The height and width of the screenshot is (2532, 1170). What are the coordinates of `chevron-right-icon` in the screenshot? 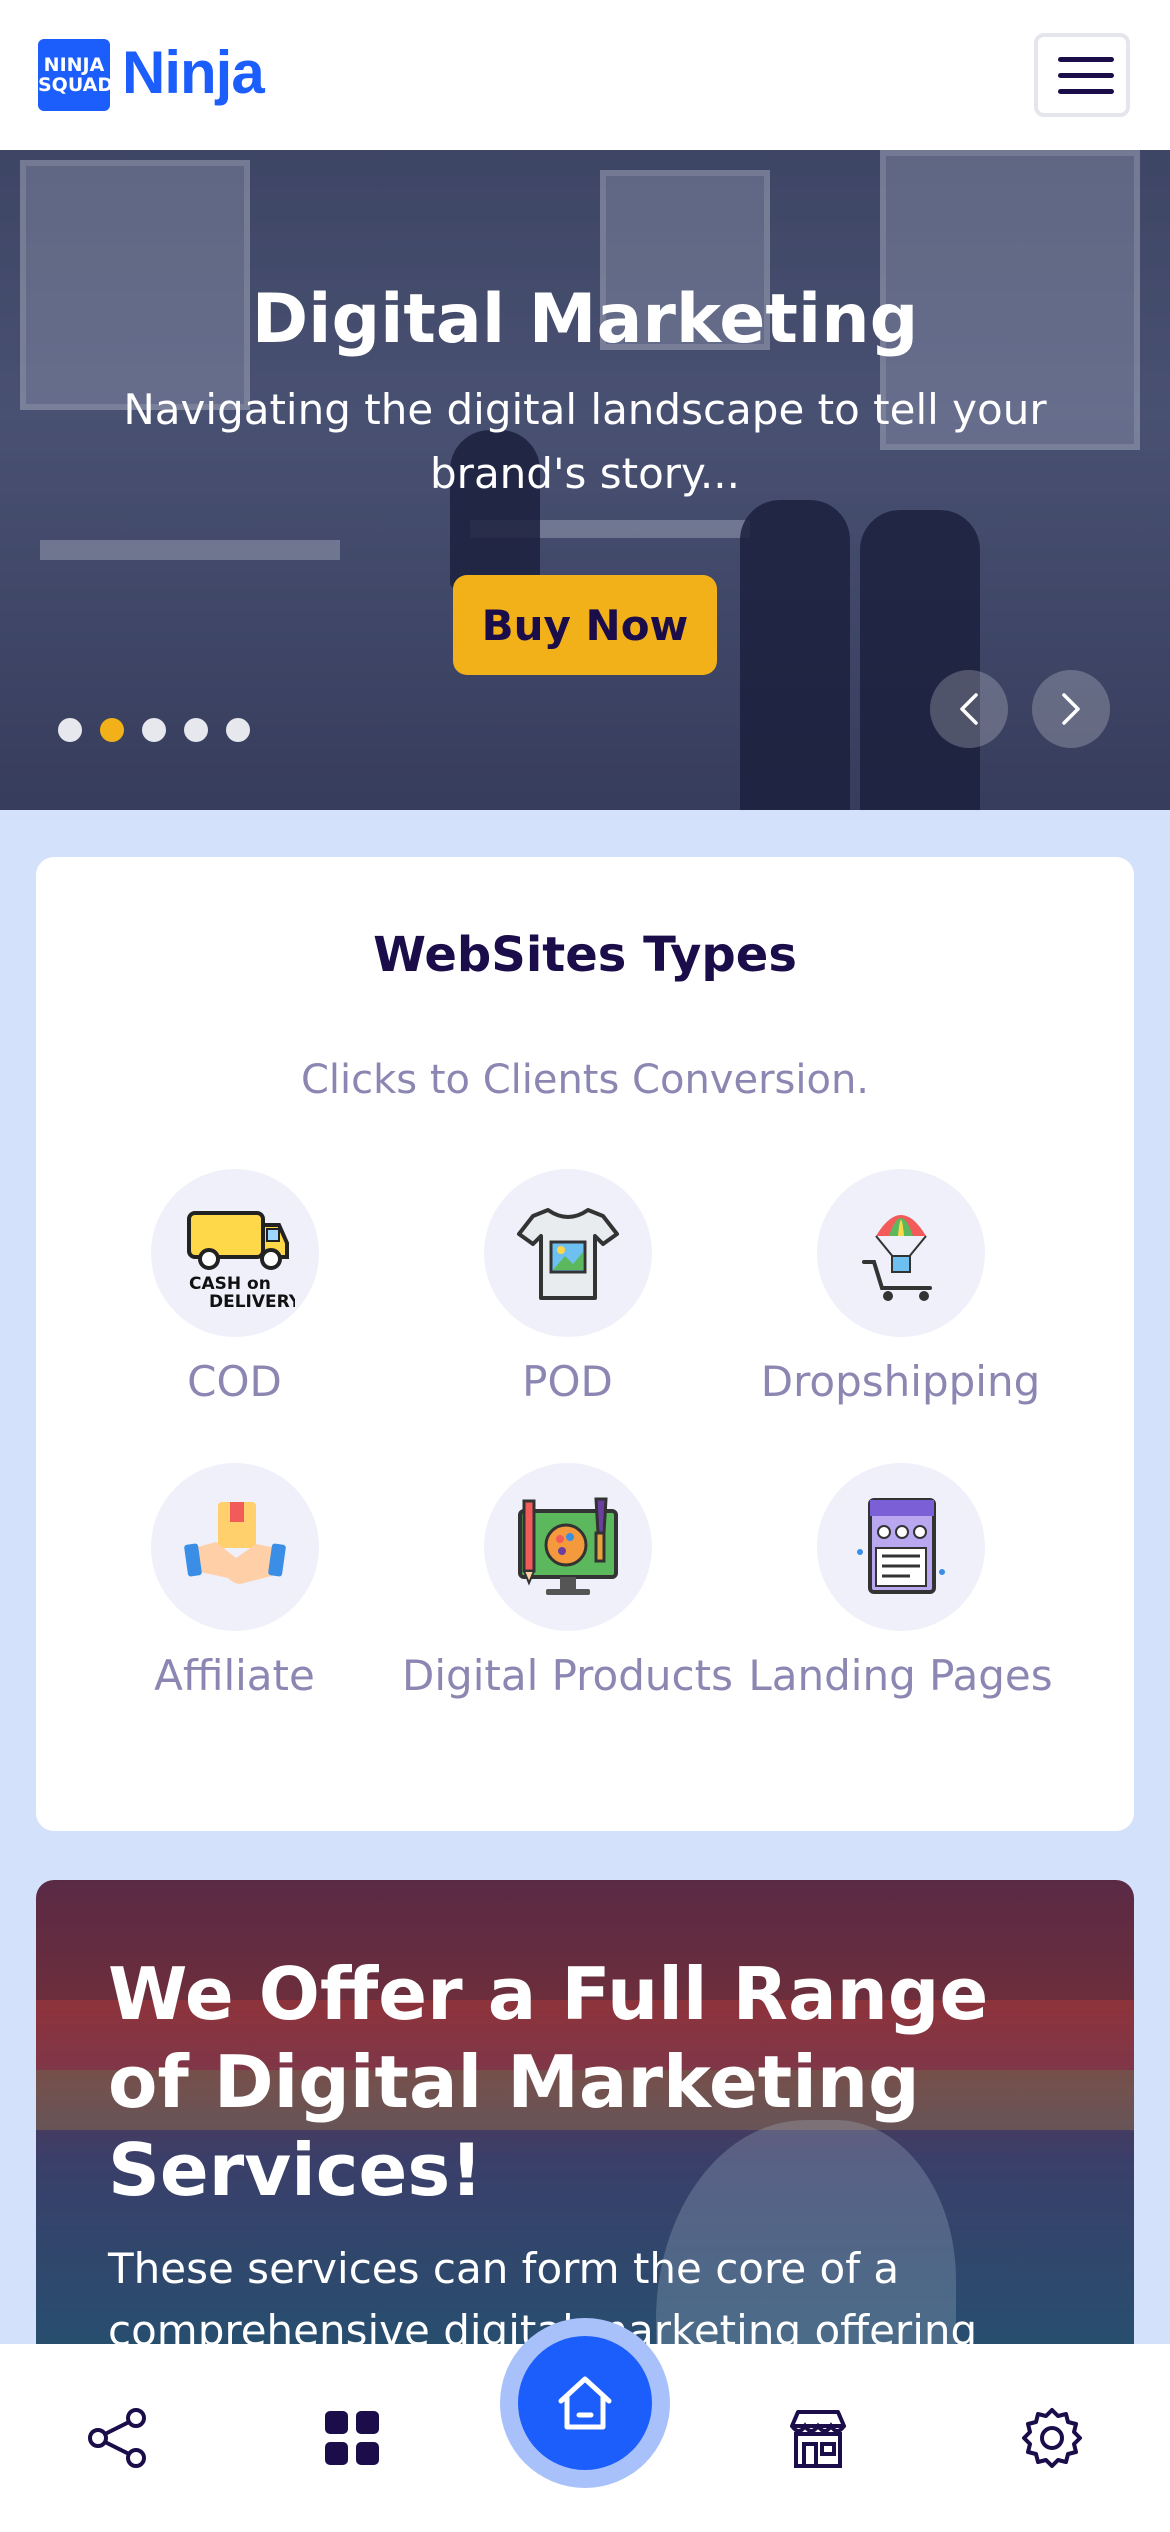 It's located at (1071, 709).